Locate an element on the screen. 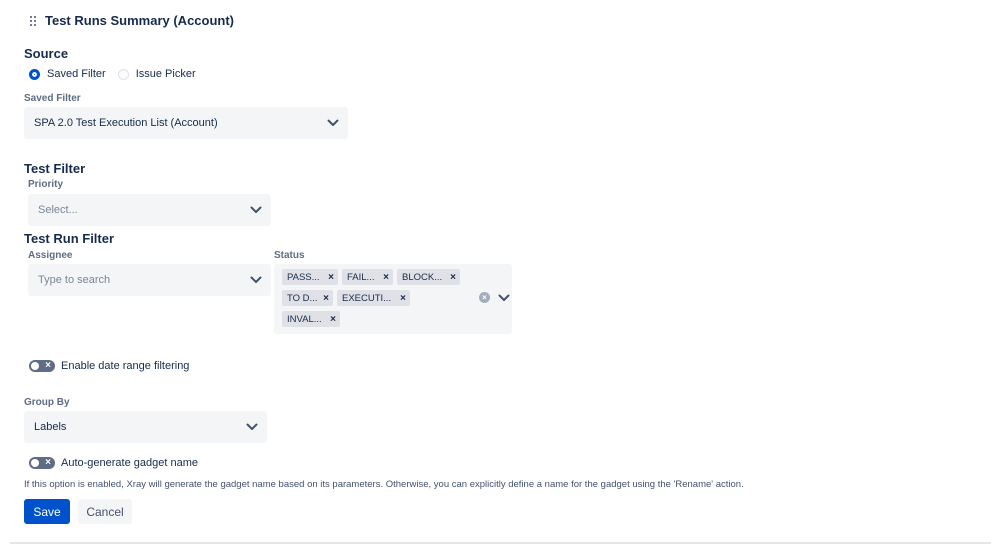 The image size is (999, 548). status-tag: FAIL... × is located at coordinates (367, 277).